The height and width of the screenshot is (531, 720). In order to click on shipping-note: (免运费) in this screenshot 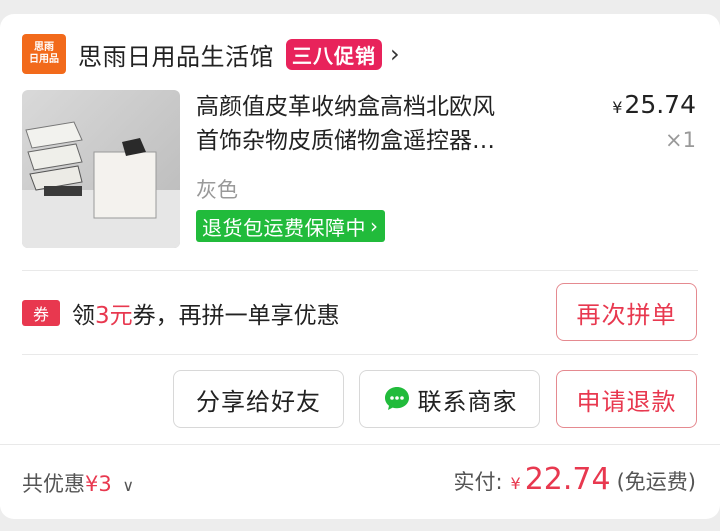, I will do `click(656, 482)`.